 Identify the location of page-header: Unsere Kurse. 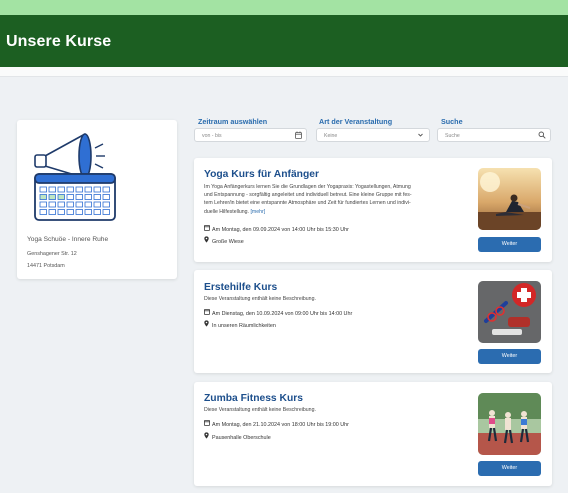
(284, 41).